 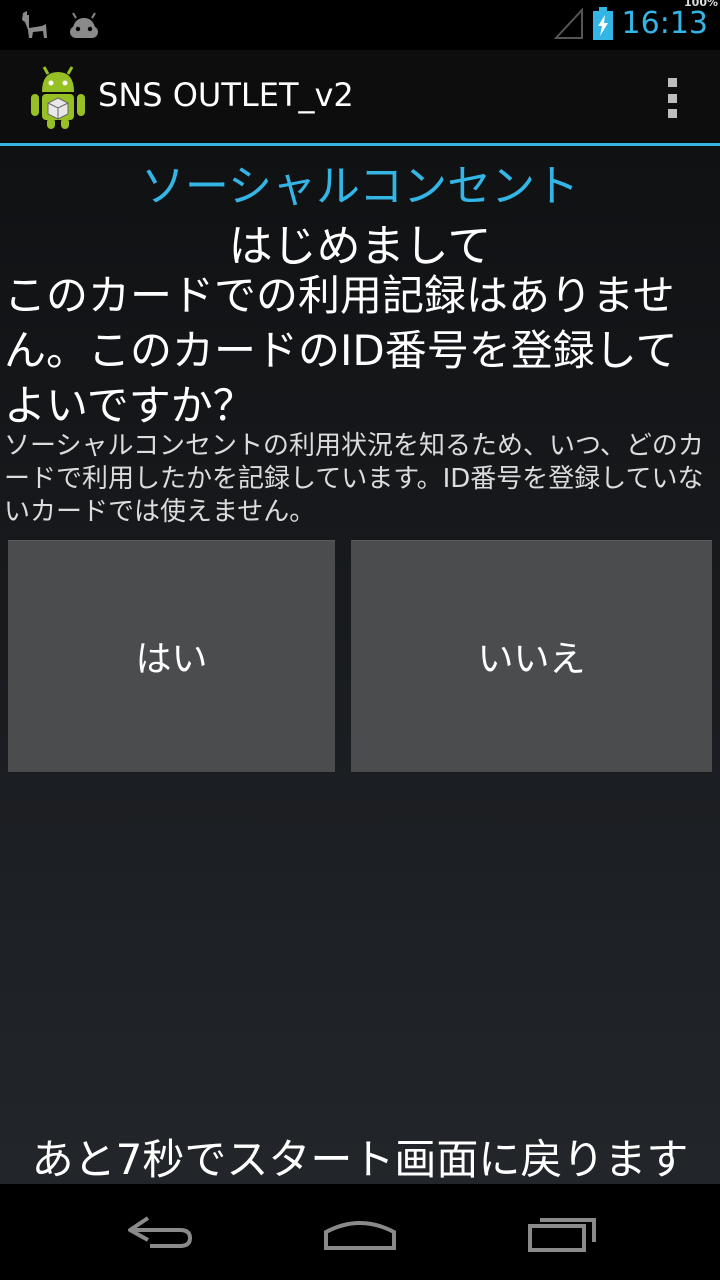 What do you see at coordinates (672, 98) in the screenshot?
I see `overflow-menu-icon` at bounding box center [672, 98].